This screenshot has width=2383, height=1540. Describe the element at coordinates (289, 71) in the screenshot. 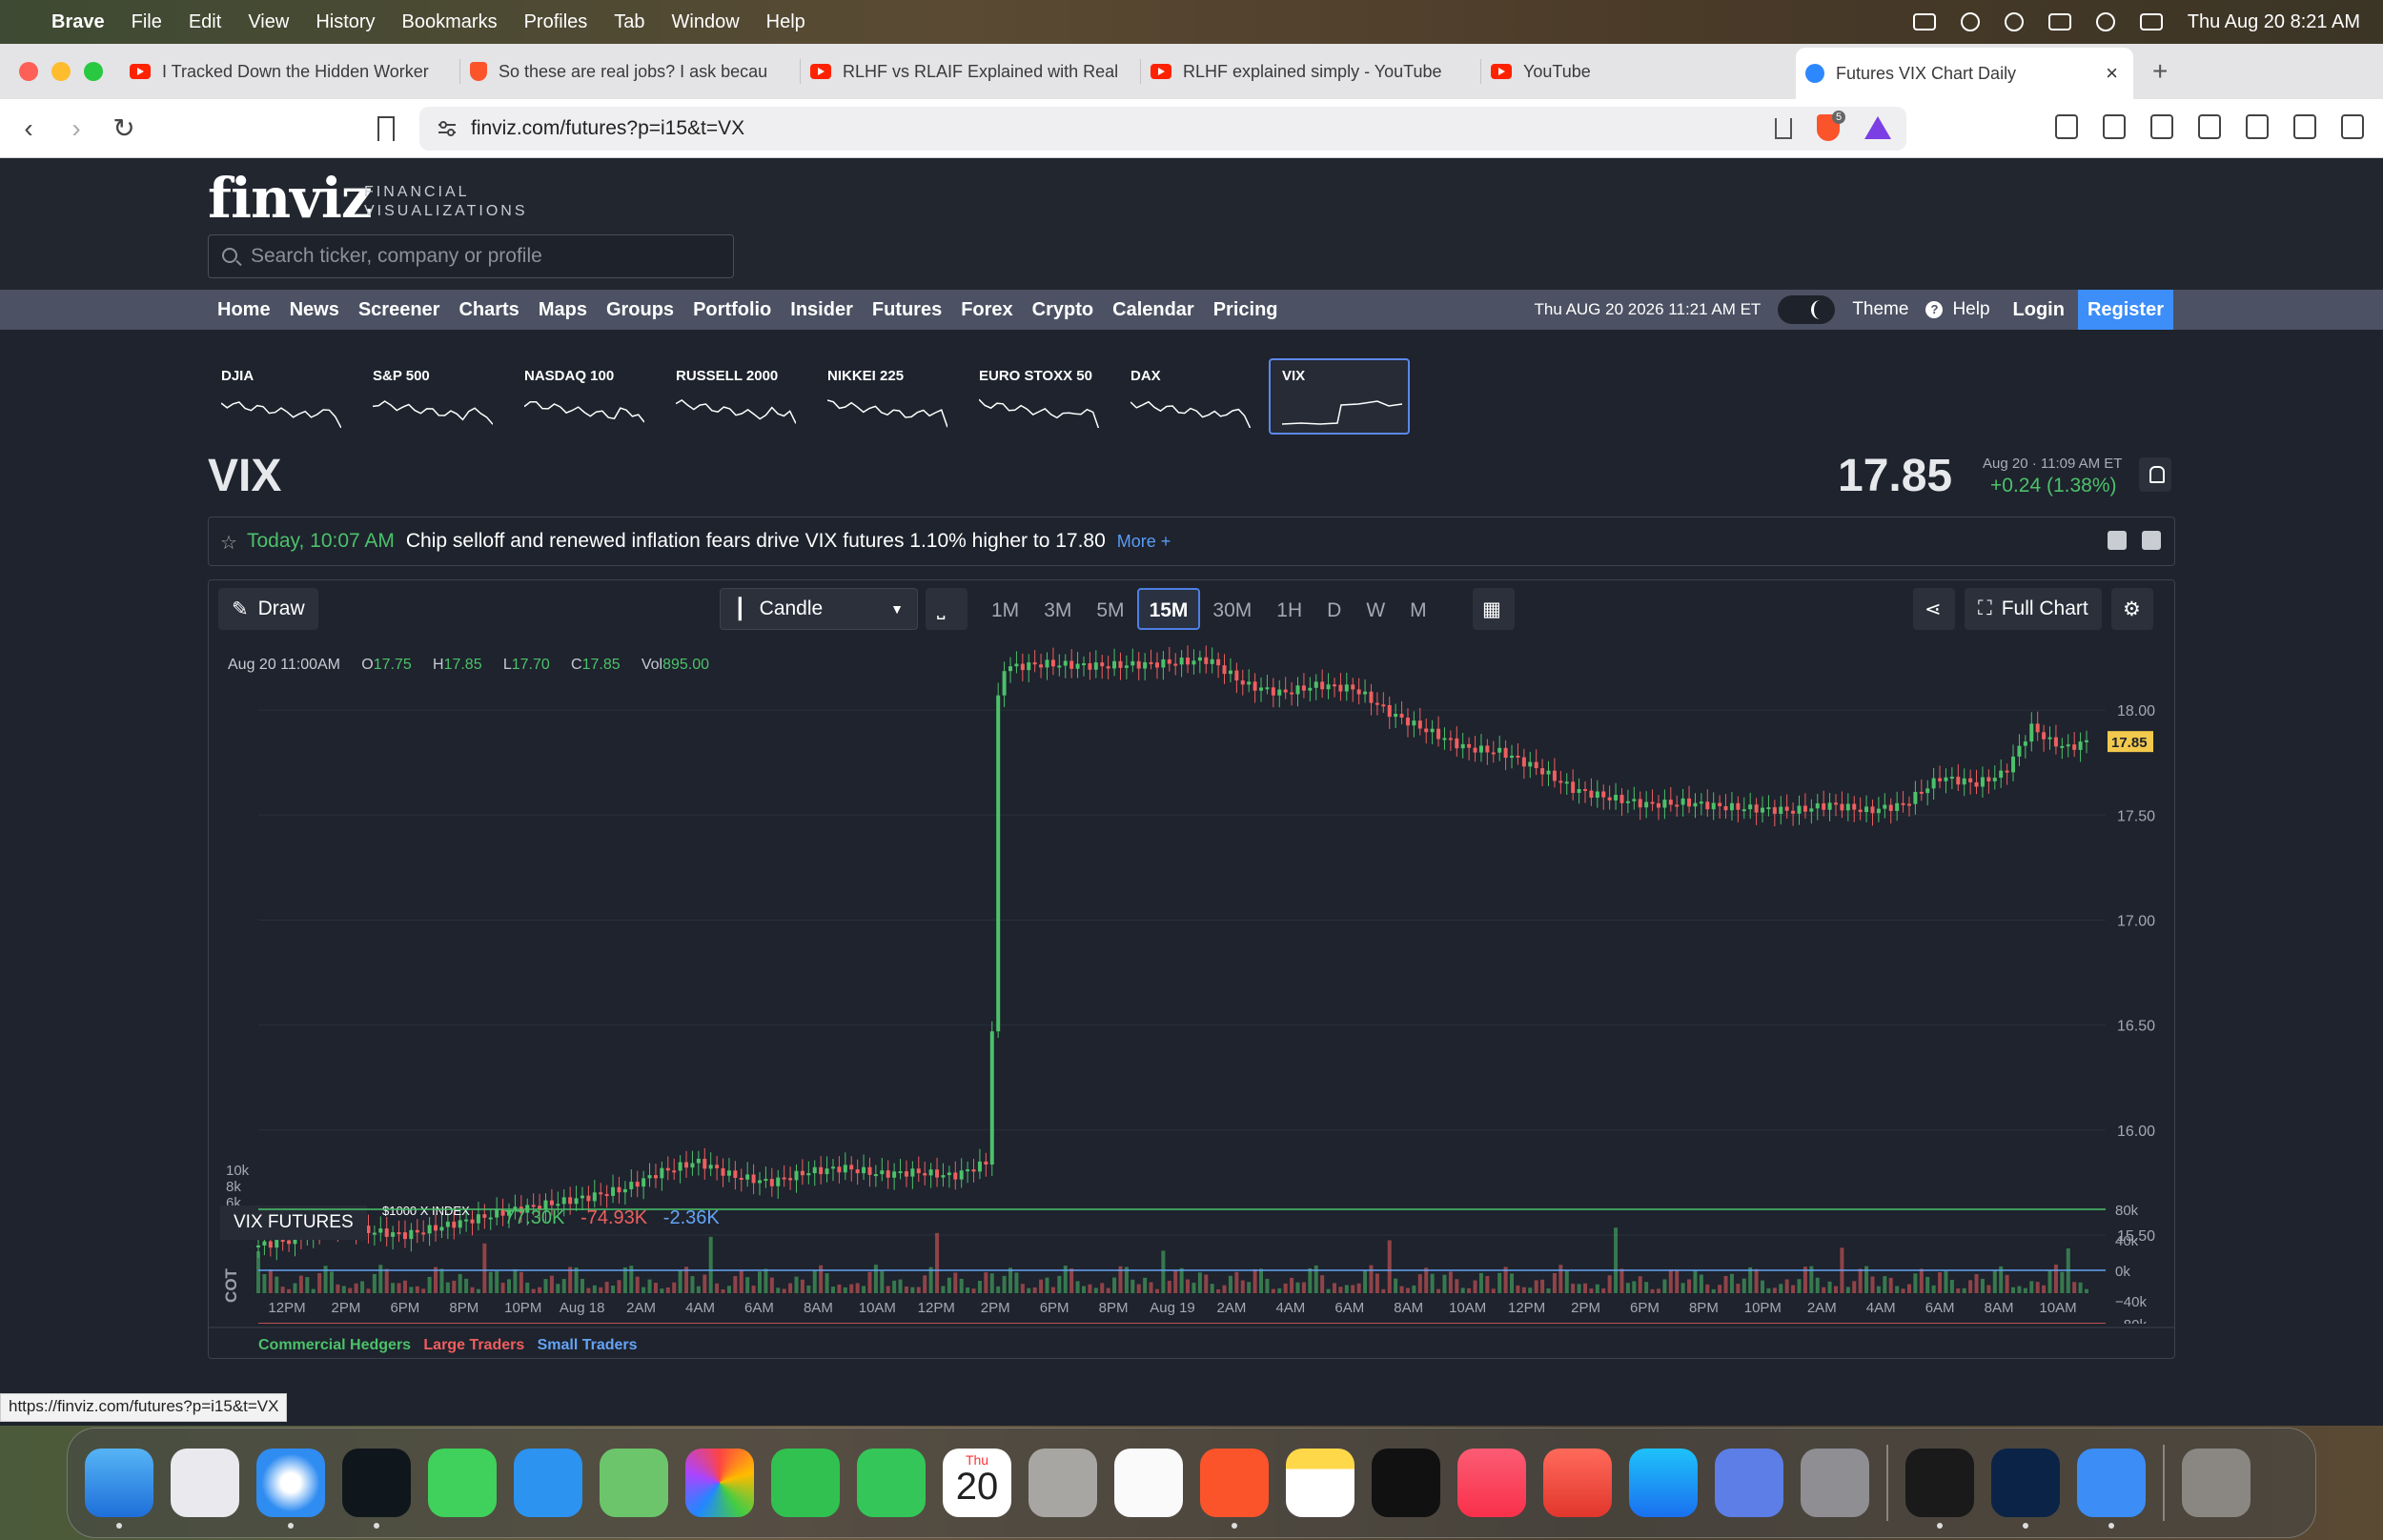

I see `browser-tab: I Tracked Down the Hidden Worker` at that location.